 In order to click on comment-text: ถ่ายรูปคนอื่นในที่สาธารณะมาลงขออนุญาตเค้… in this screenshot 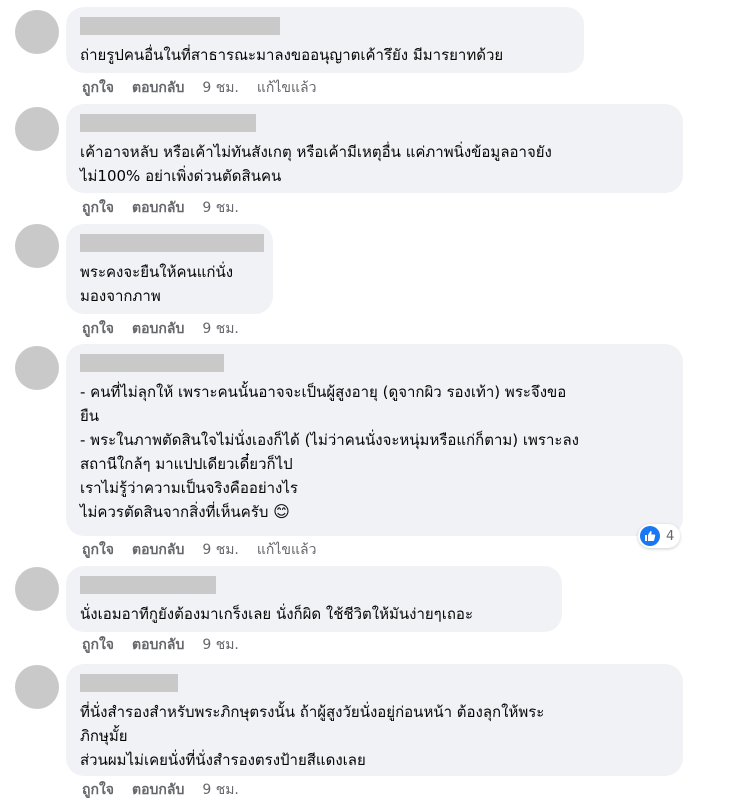, I will do `click(292, 55)`.